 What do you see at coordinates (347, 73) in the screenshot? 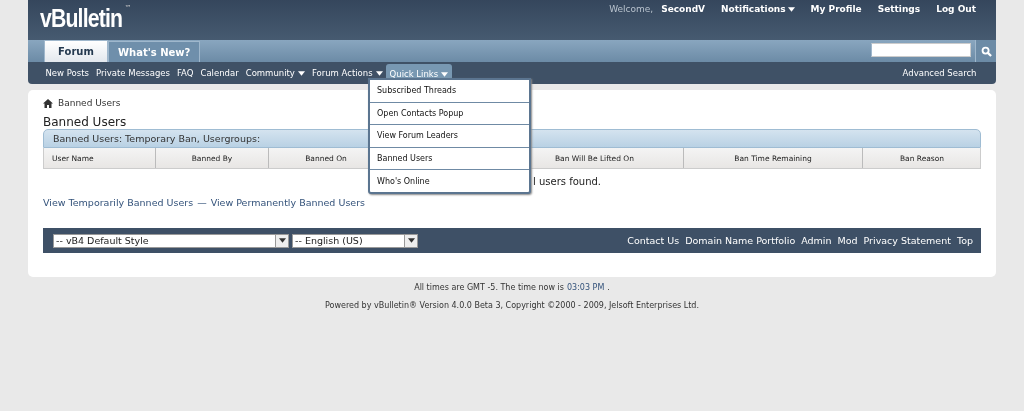
I see `nav-link: Forum Actions` at bounding box center [347, 73].